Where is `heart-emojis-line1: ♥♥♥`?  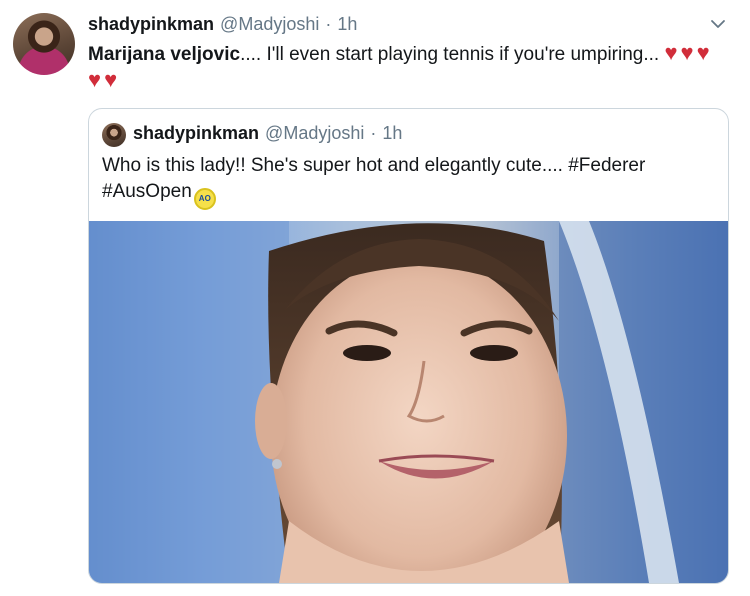
heart-emojis-line1: ♥♥♥ is located at coordinates (688, 52).